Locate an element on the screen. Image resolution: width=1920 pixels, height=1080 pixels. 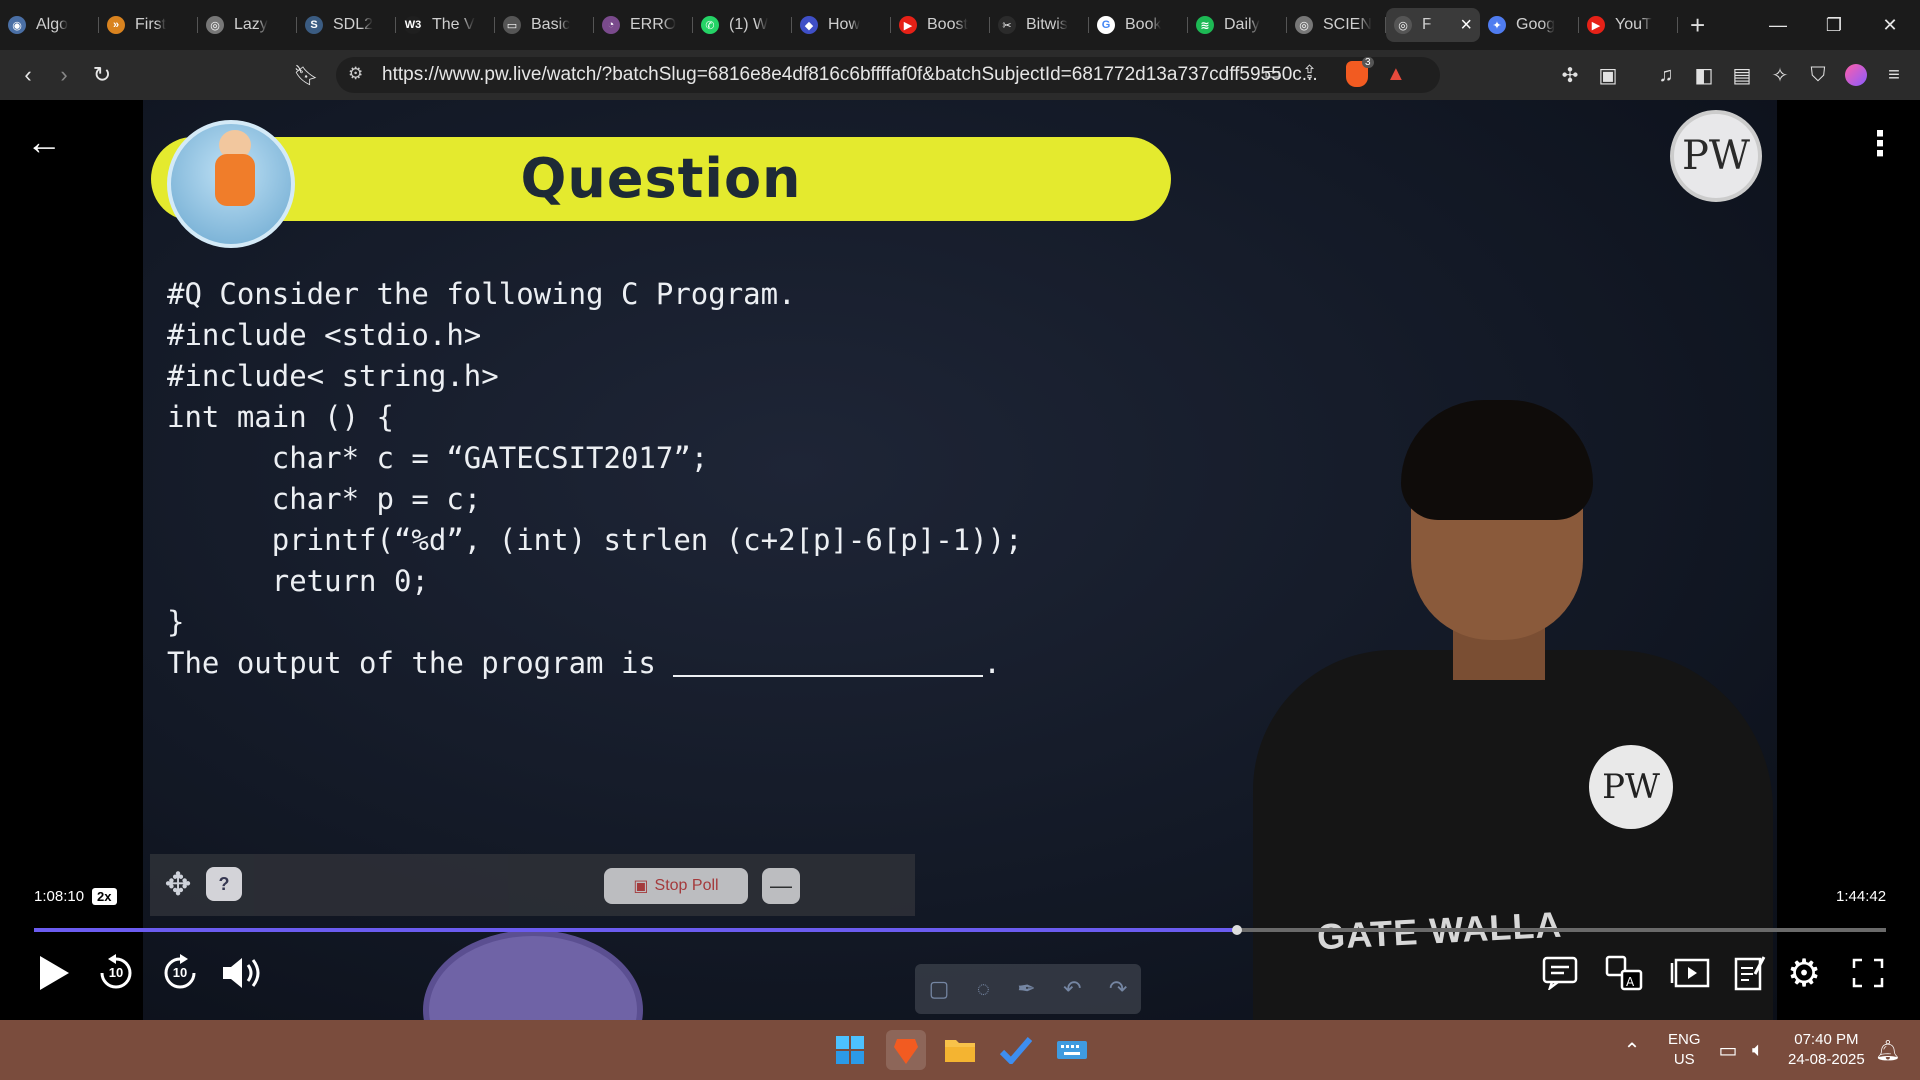
svg-text: A is located at coordinates (1630, 982).